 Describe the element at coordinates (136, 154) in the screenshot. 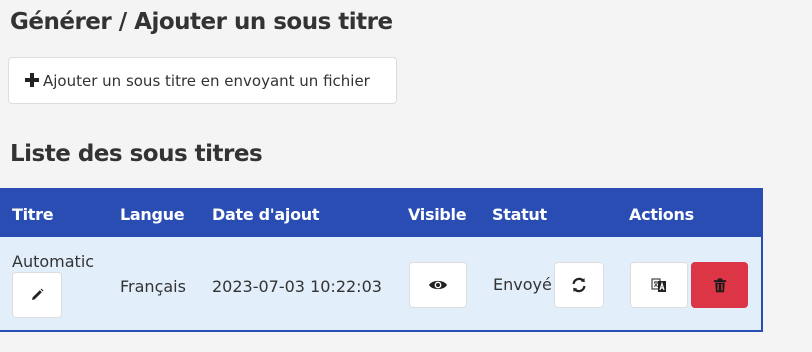

I see `subtitle-list-title: Liste des sous titres` at that location.